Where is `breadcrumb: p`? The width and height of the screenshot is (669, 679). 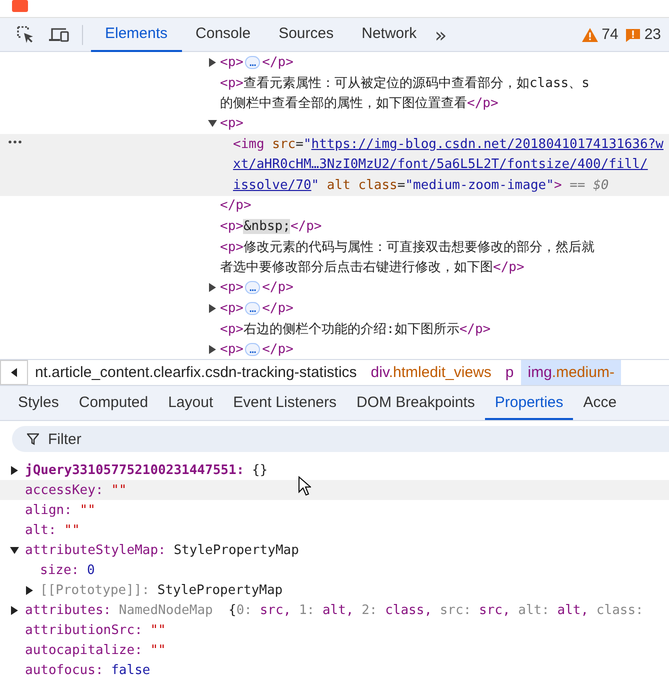 breadcrumb: p is located at coordinates (509, 372).